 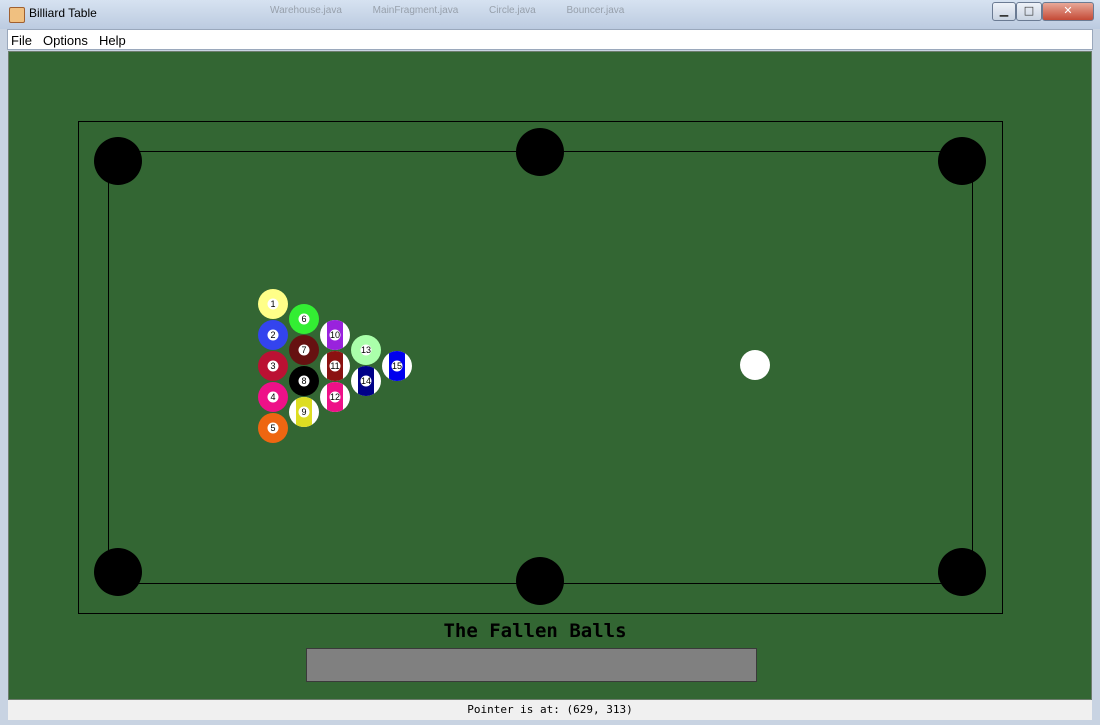 I want to click on ball-number-label: 11, so click(x=334, y=366).